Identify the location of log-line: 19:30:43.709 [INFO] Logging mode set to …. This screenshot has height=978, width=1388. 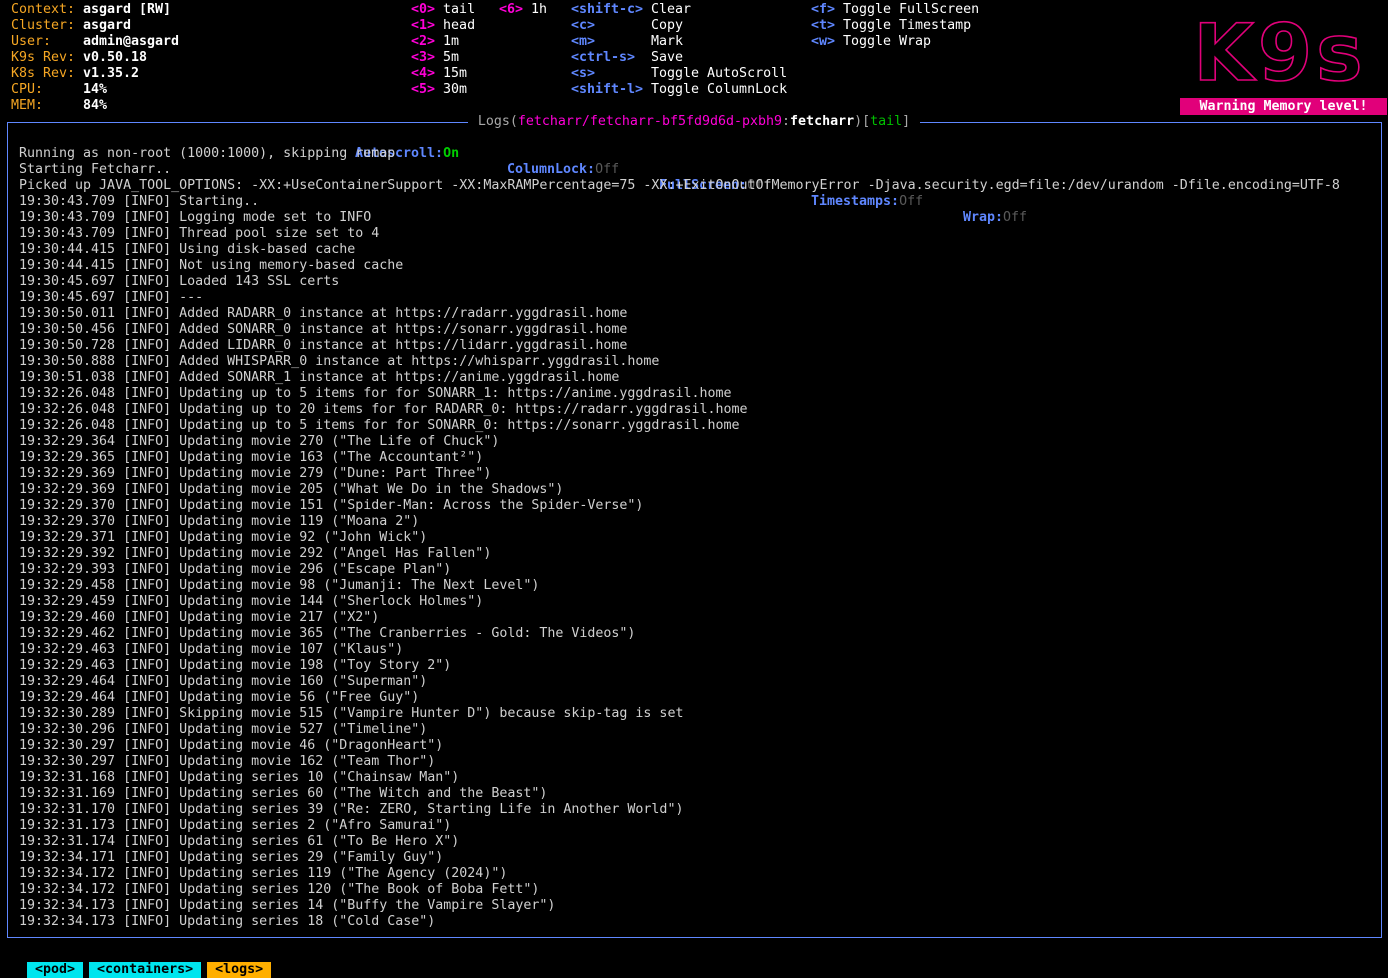
(195, 217).